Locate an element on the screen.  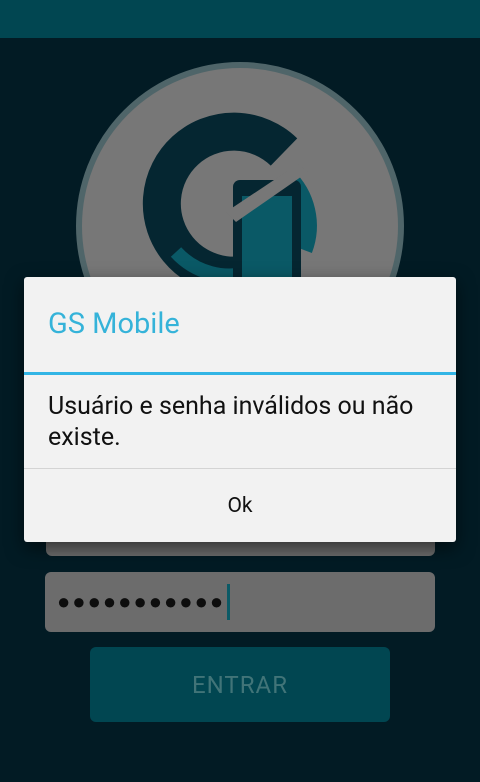
ok-button: Ok is located at coordinates (240, 505).